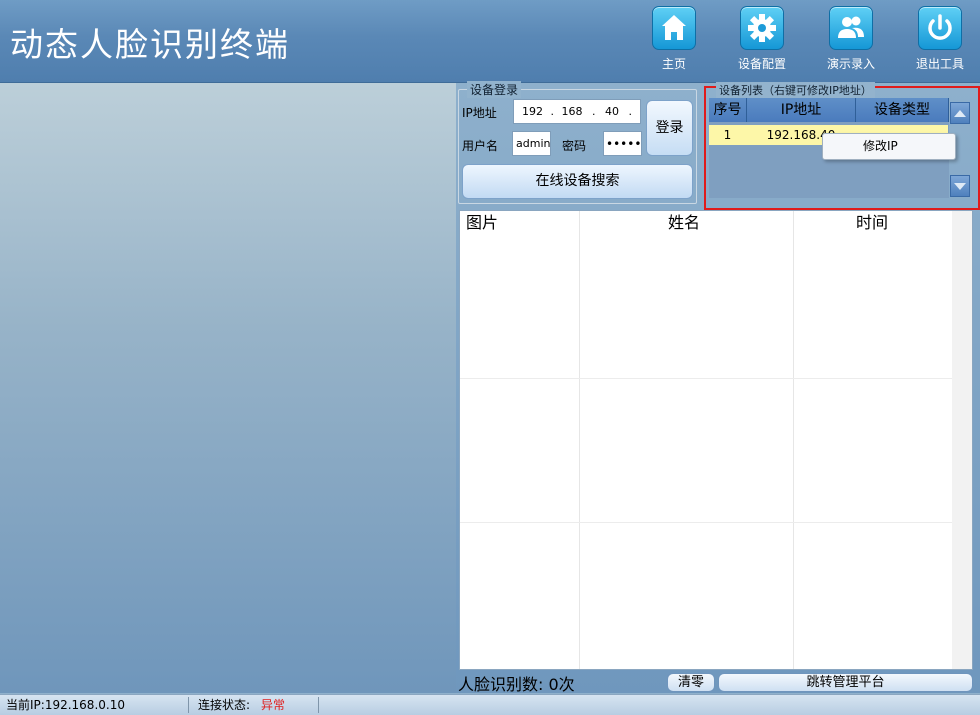 The width and height of the screenshot is (980, 715). I want to click on face-count-label: 人脸识别数: 0次, so click(516, 684).